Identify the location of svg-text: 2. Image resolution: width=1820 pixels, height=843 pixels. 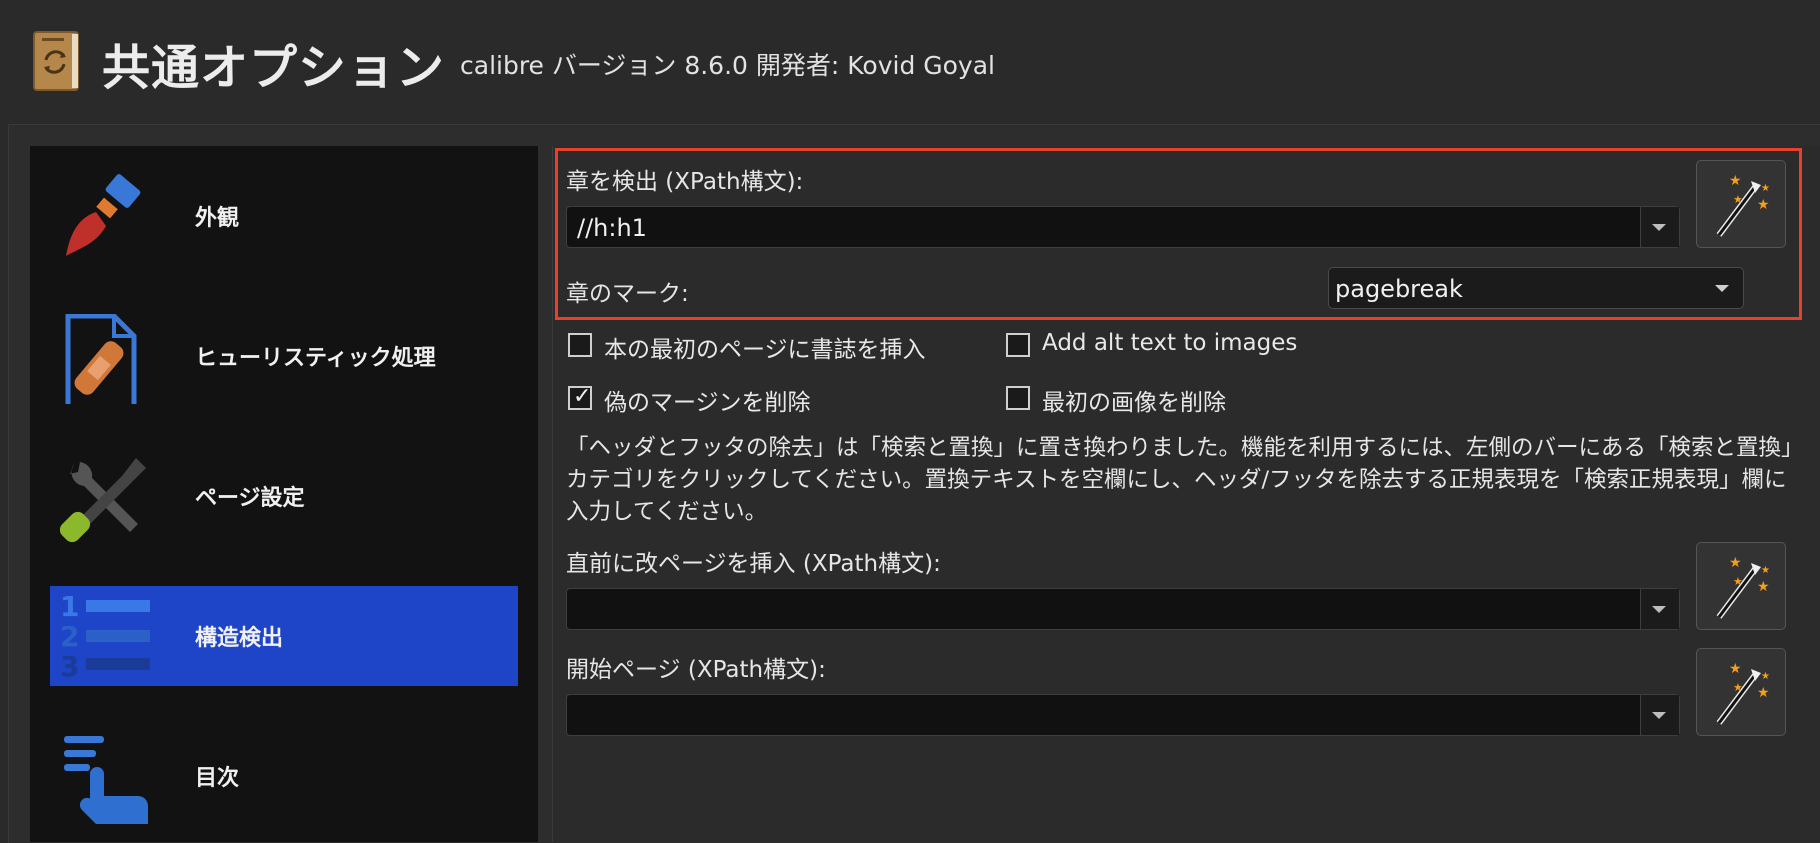
(69, 636).